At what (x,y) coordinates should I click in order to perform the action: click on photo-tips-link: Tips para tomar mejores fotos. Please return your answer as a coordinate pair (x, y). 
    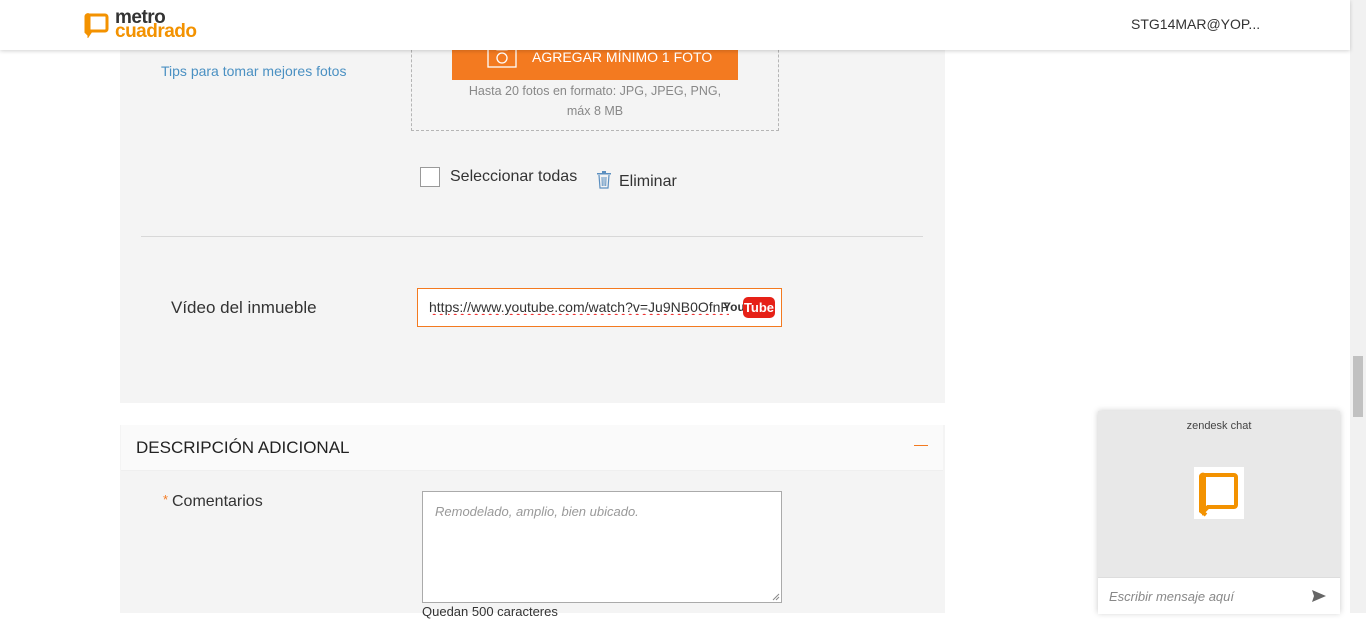
    Looking at the image, I should click on (253, 71).